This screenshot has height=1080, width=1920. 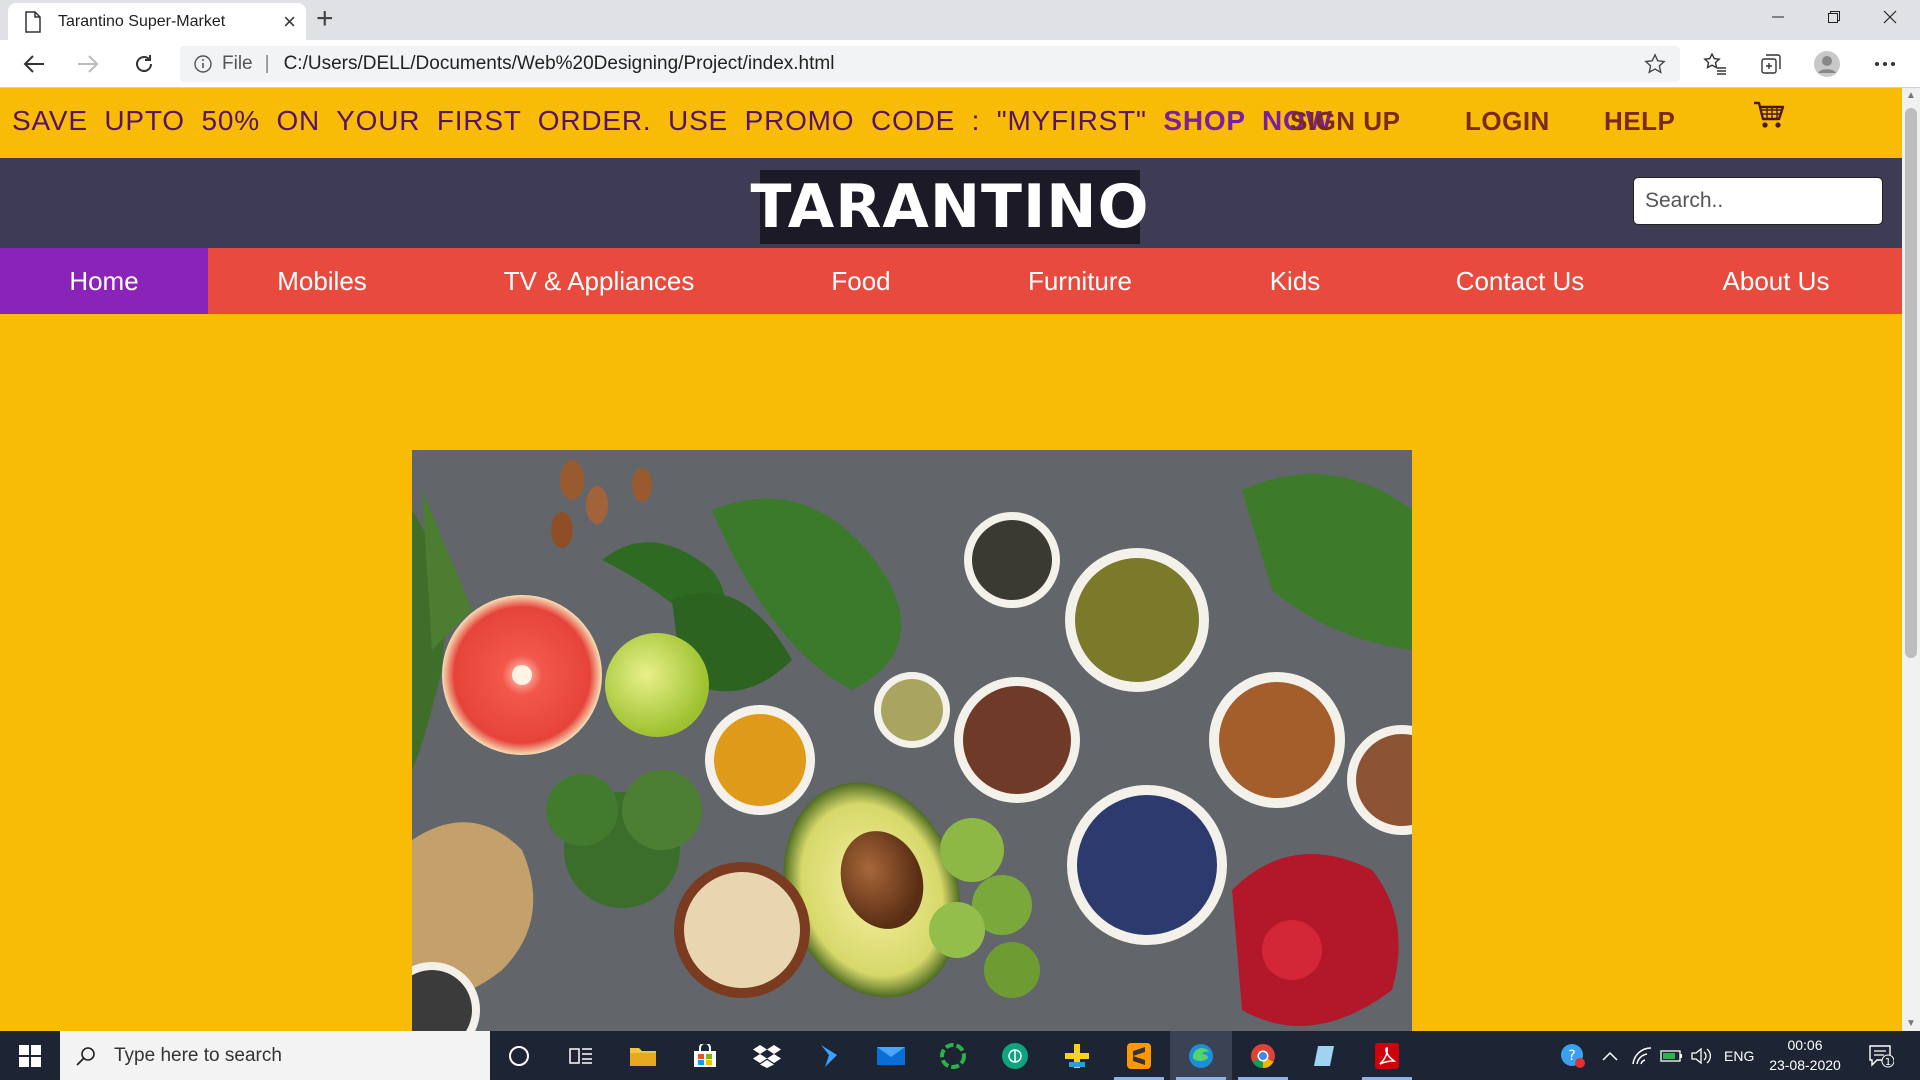 What do you see at coordinates (30, 1055) in the screenshot?
I see `windows-start-icon` at bounding box center [30, 1055].